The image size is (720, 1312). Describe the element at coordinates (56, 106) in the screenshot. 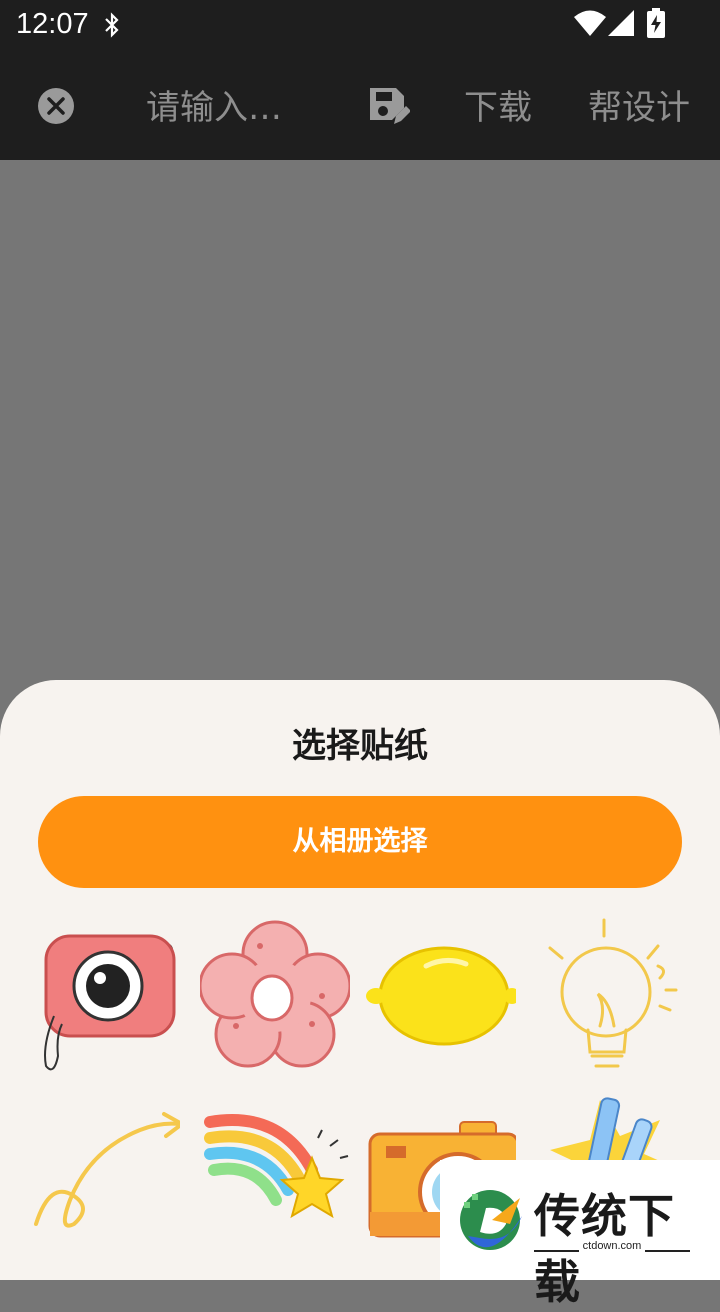

I see `close-button` at that location.